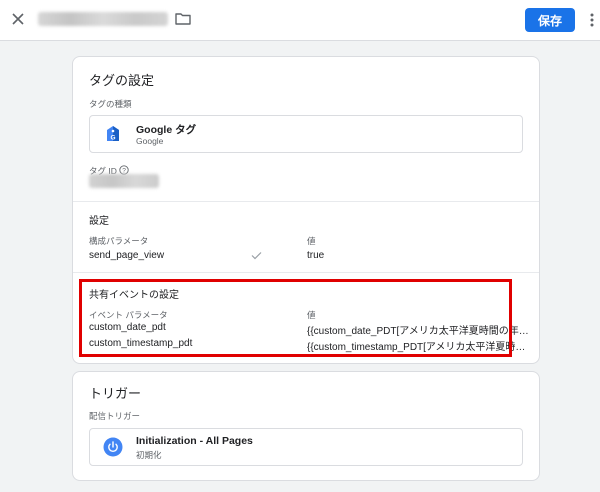 The width and height of the screenshot is (600, 492). I want to click on trigger-item: Initialization - All Pages 初期化, so click(306, 447).